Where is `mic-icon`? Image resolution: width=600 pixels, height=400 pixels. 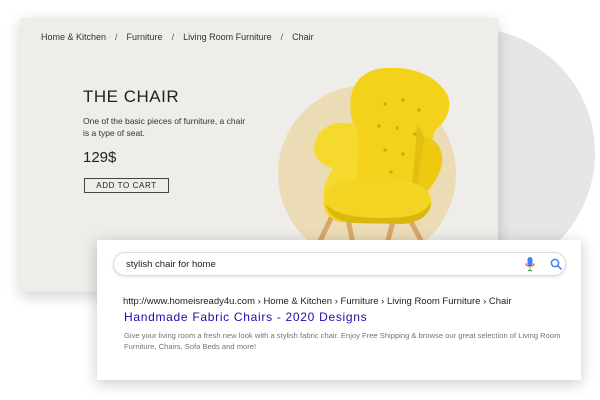
mic-icon is located at coordinates (530, 264).